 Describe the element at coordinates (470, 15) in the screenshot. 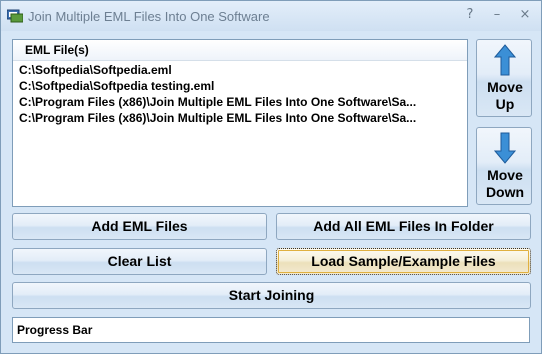

I see `help-button: ?` at that location.